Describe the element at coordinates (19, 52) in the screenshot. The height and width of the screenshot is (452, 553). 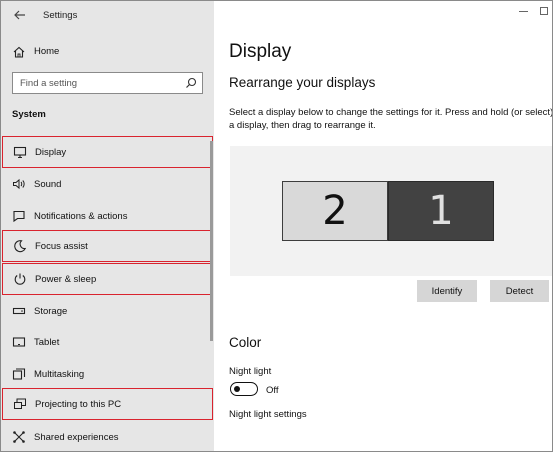
I see `home-icon` at that location.